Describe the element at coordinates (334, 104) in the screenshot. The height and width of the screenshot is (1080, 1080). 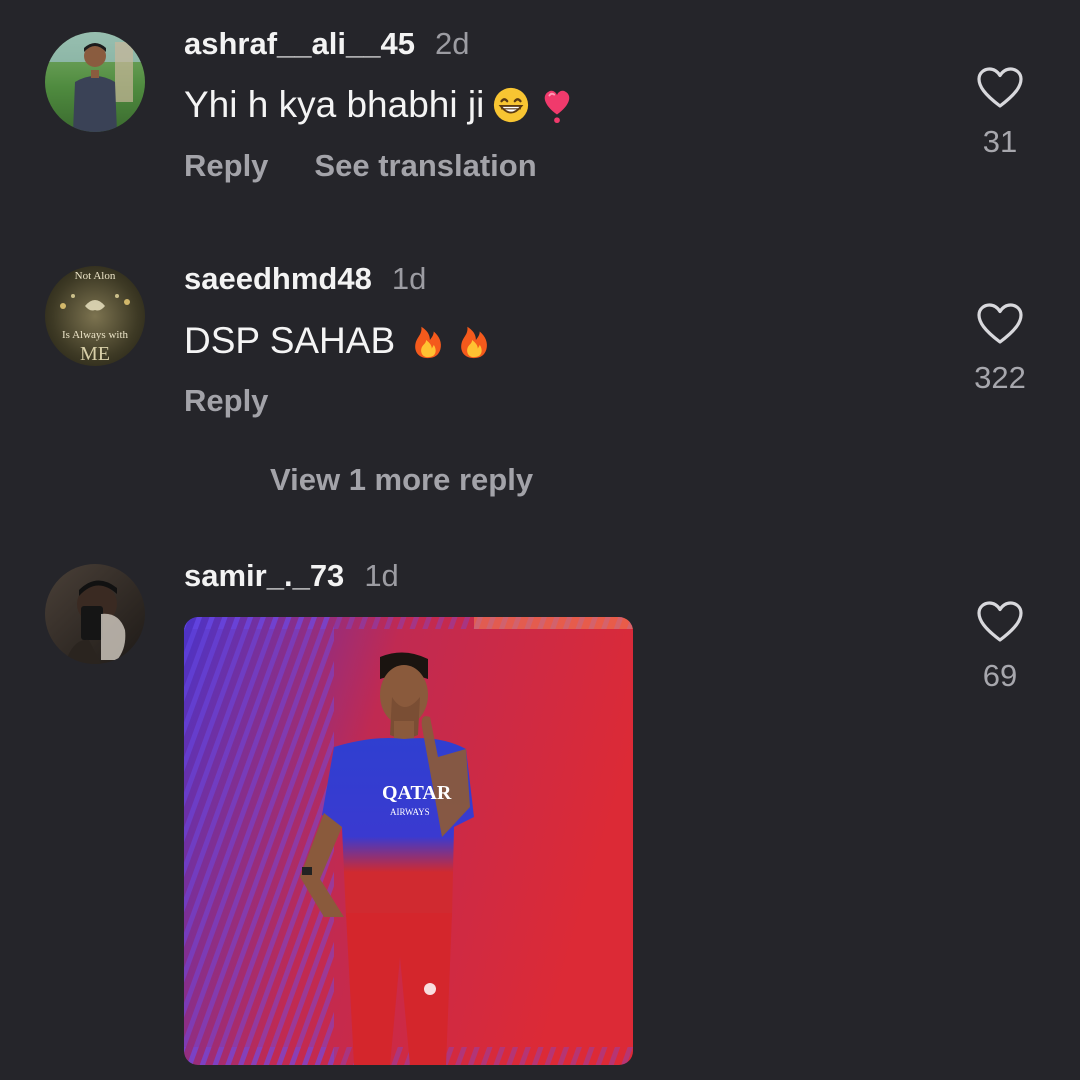
I see `comment-body: Yhi h kya bhabhi ji` at that location.